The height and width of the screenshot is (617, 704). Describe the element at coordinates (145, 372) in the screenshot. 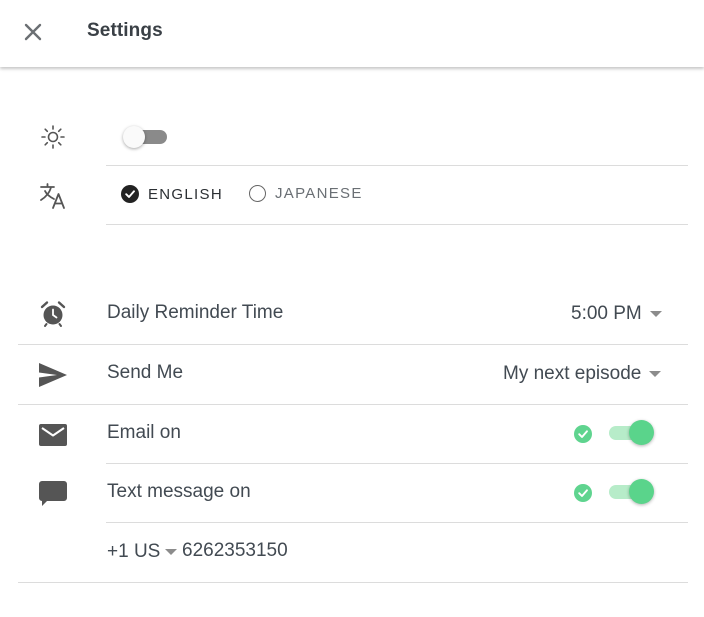

I see `send-me-label: Send Me` at that location.